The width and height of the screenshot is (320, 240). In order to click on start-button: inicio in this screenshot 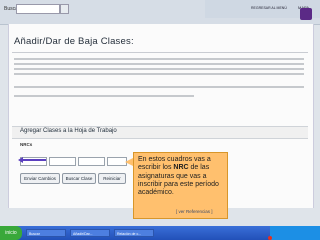, I will do `click(11, 233)`.